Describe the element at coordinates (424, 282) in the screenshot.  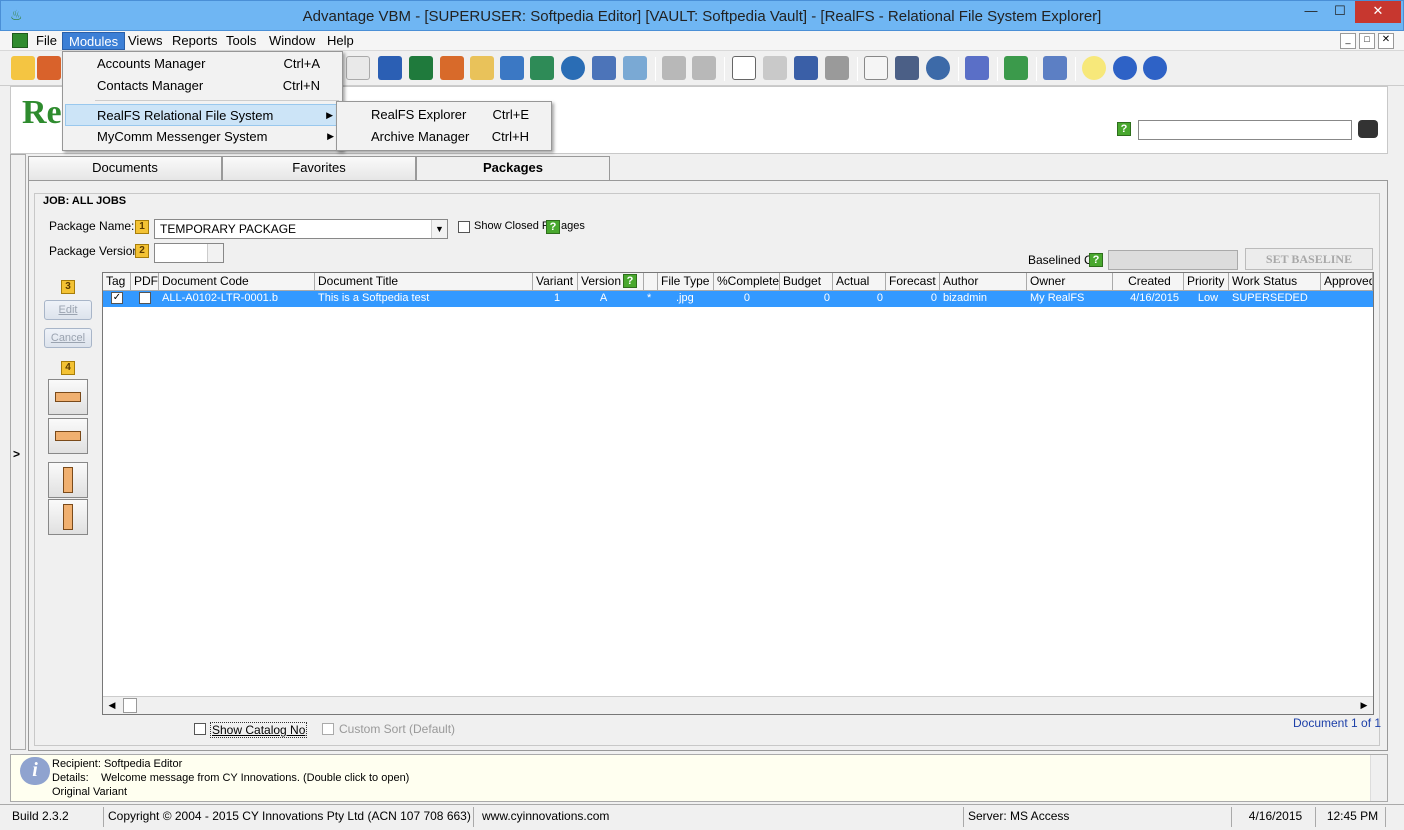
I see `col-header-document-title: Document Title` at that location.